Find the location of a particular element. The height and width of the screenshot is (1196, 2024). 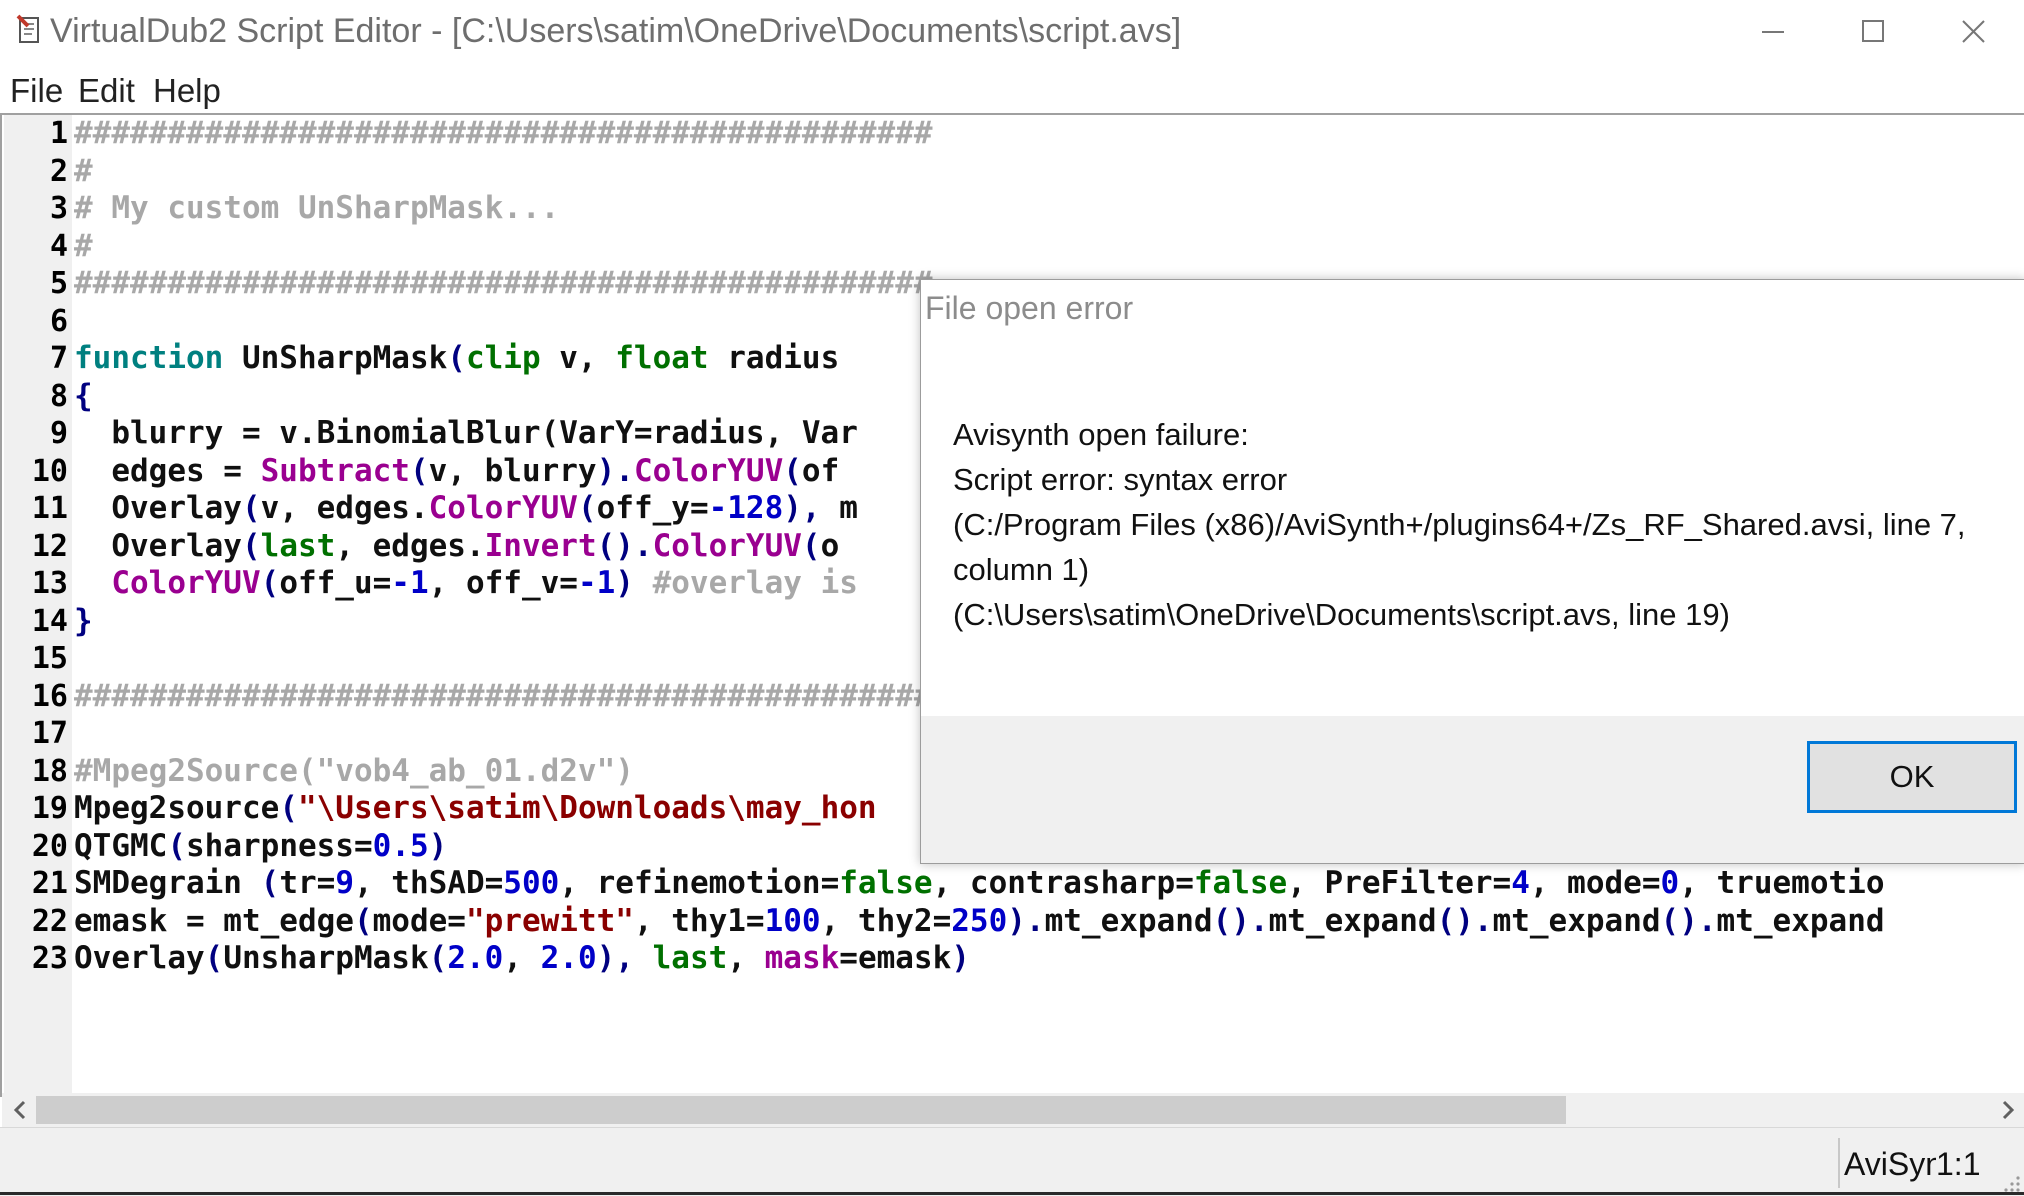

line-text: blurry = v.BinomialBlur(VarY=radius, Var is located at coordinates (466, 434).